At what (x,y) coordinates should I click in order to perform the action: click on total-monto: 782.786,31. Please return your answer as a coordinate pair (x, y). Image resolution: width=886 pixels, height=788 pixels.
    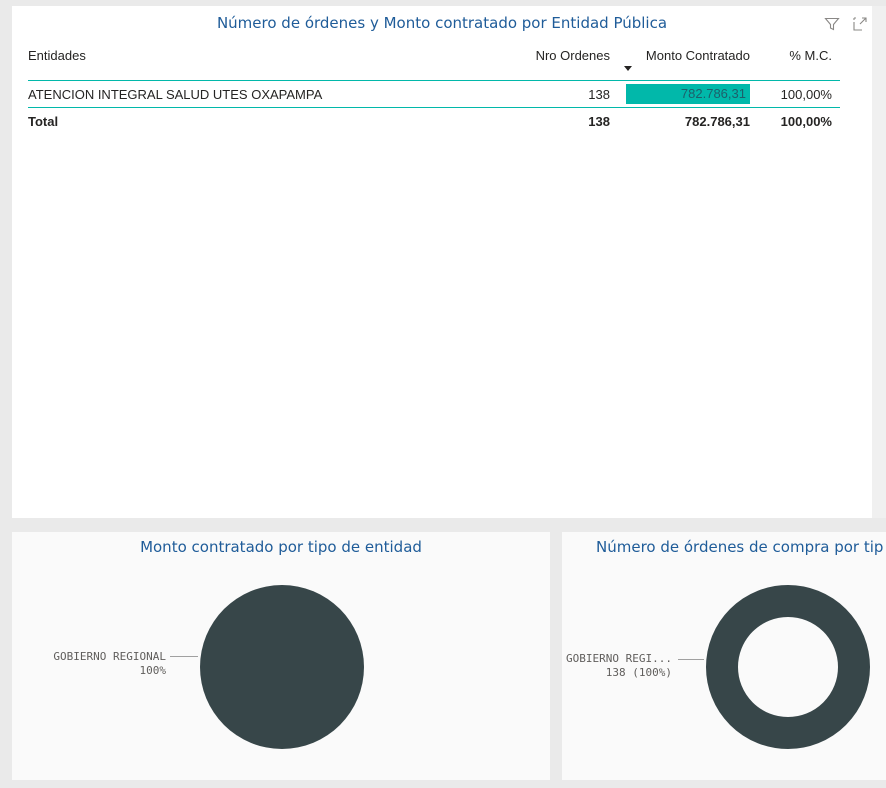
    Looking at the image, I should click on (717, 121).